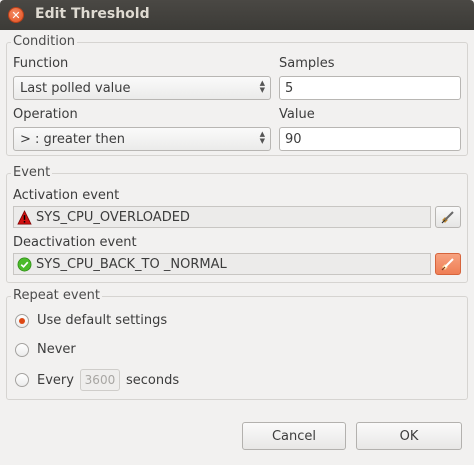 Image resolution: width=474 pixels, height=465 pixels. Describe the element at coordinates (237, 15) in the screenshot. I see `title-bar: ✕ Edit Threshold` at that location.